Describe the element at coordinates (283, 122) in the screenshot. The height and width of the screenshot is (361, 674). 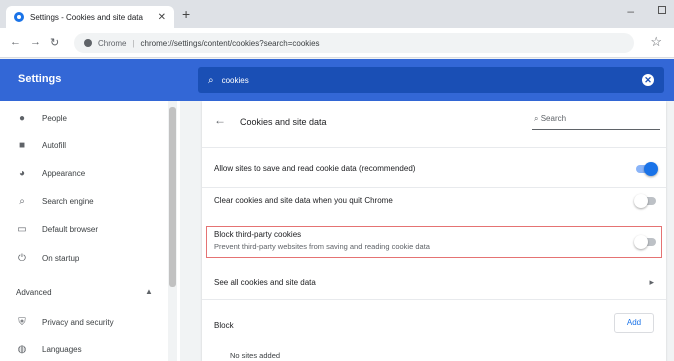
I see `page-title: Cookies and site data` at that location.